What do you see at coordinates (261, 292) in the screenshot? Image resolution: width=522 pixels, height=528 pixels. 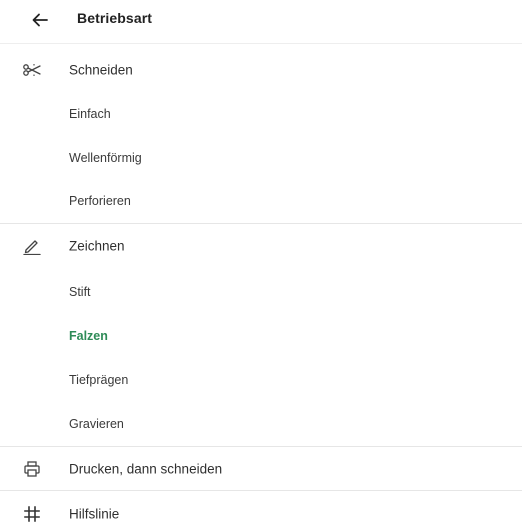 I see `option-stift: Stift` at bounding box center [261, 292].